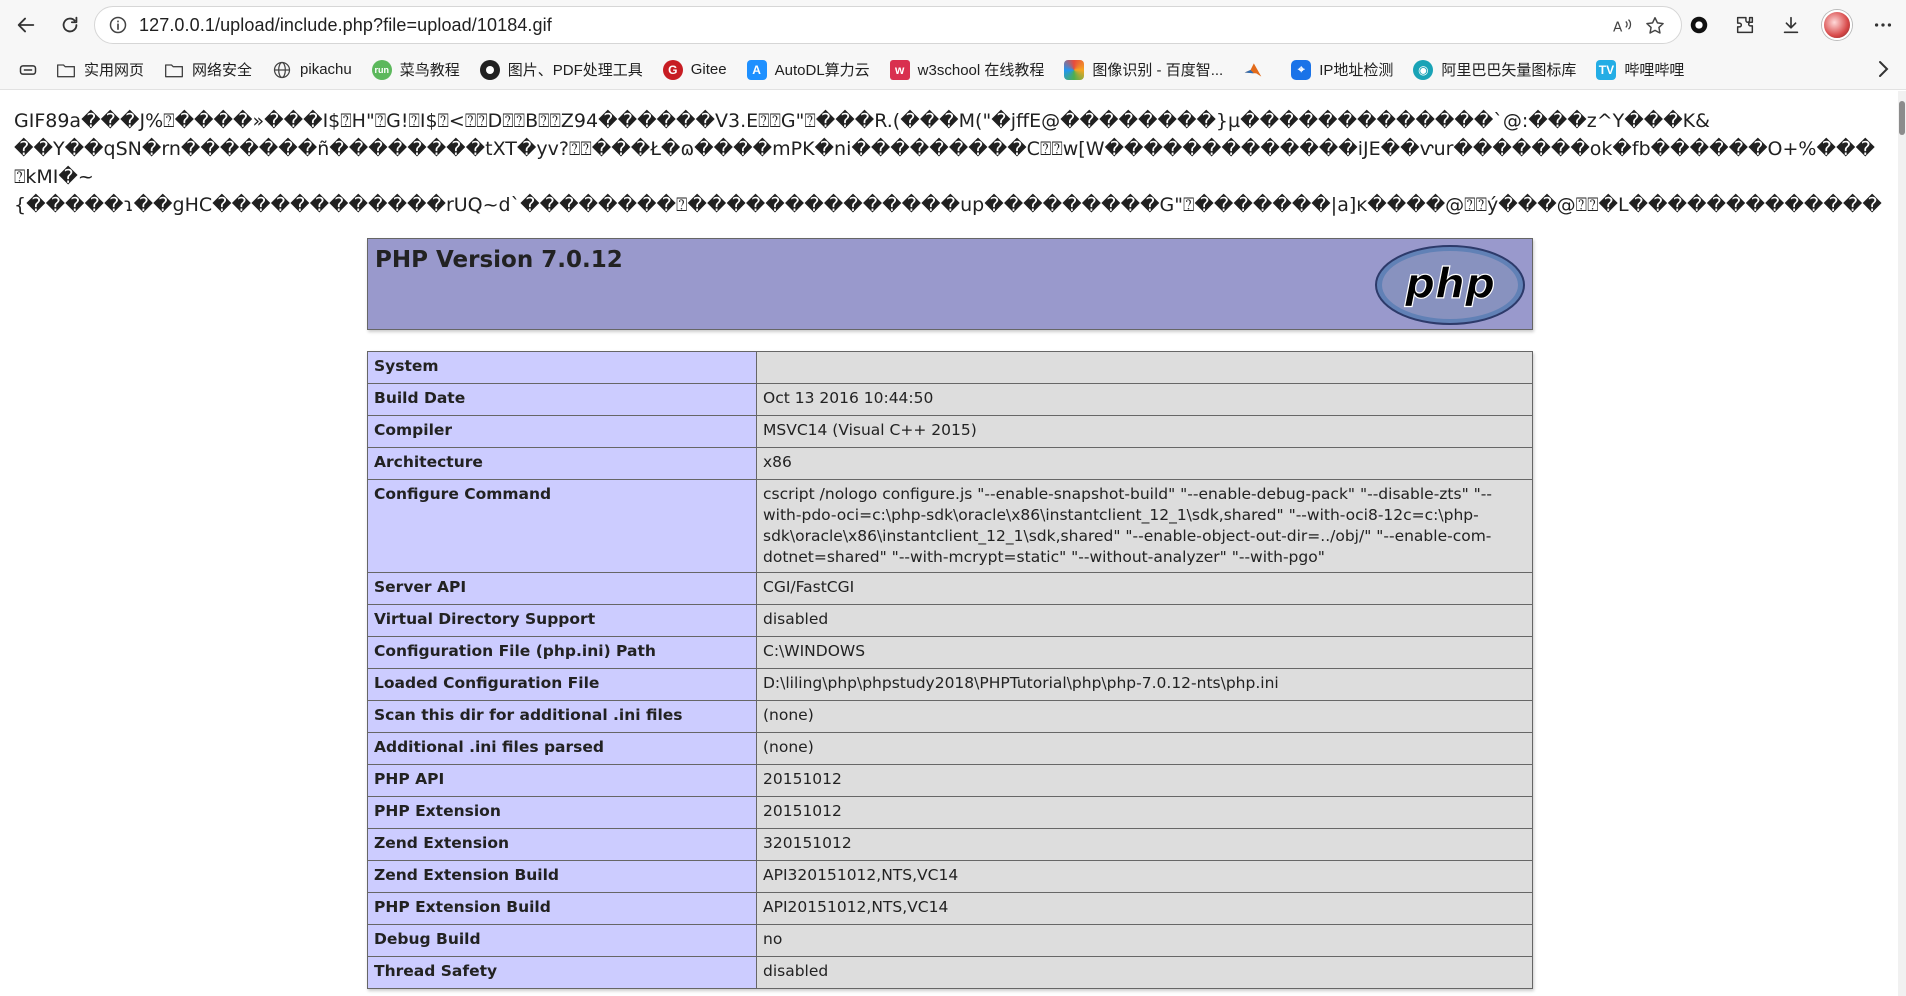 Image resolution: width=1906 pixels, height=996 pixels. I want to click on bookmark-item: A AutoDL算力云, so click(808, 70).